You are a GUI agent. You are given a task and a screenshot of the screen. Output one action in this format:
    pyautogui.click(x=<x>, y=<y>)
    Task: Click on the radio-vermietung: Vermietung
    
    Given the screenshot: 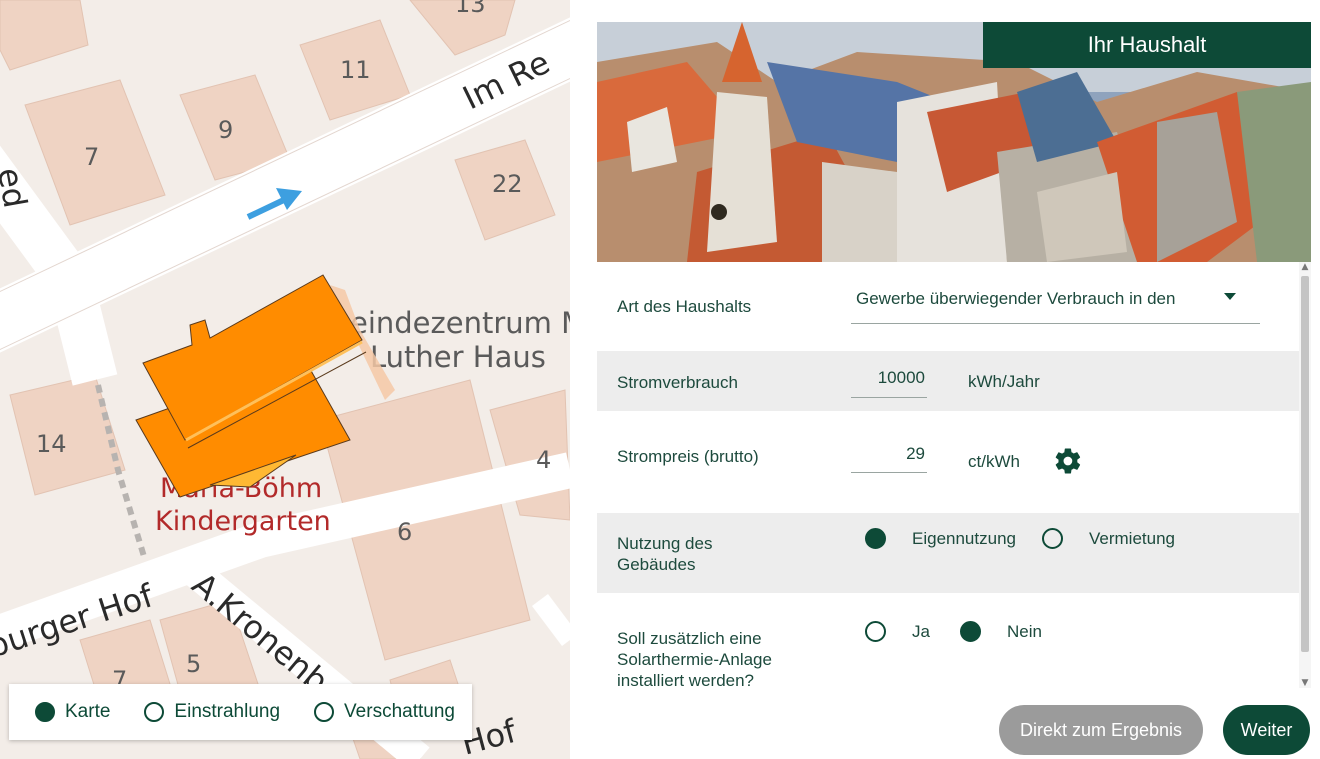 What is the action you would take?
    pyautogui.click(x=1108, y=538)
    